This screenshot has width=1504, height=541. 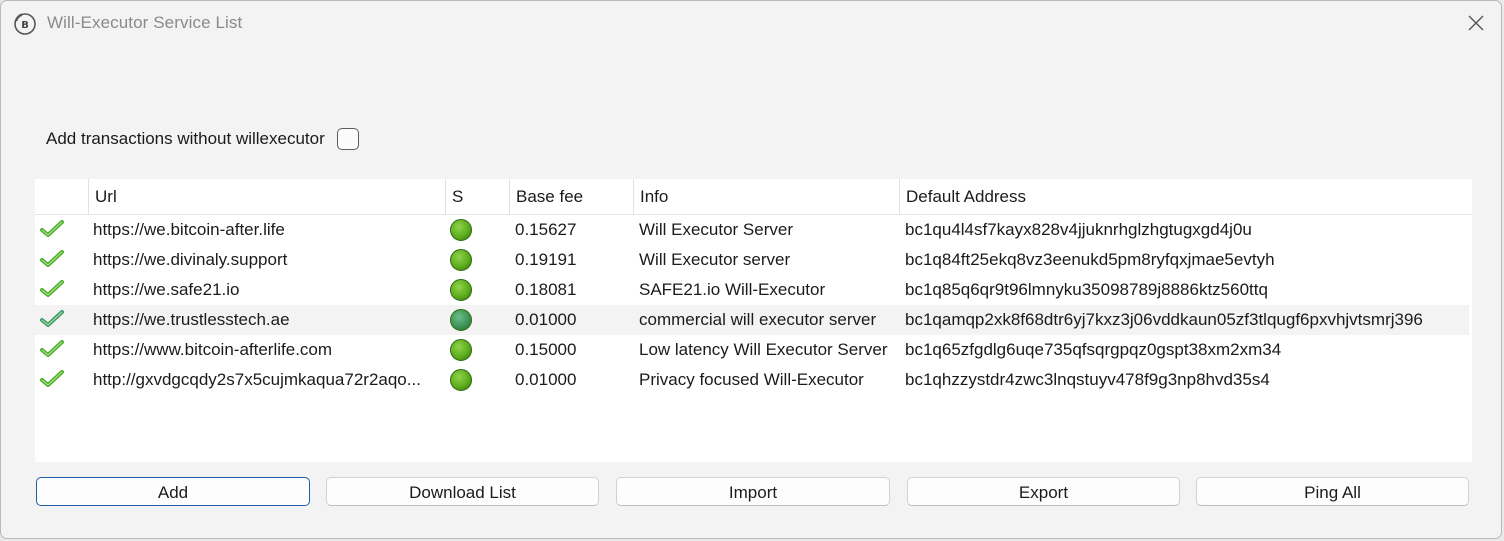 I want to click on window-title: Will-Executor Service List, so click(x=145, y=22).